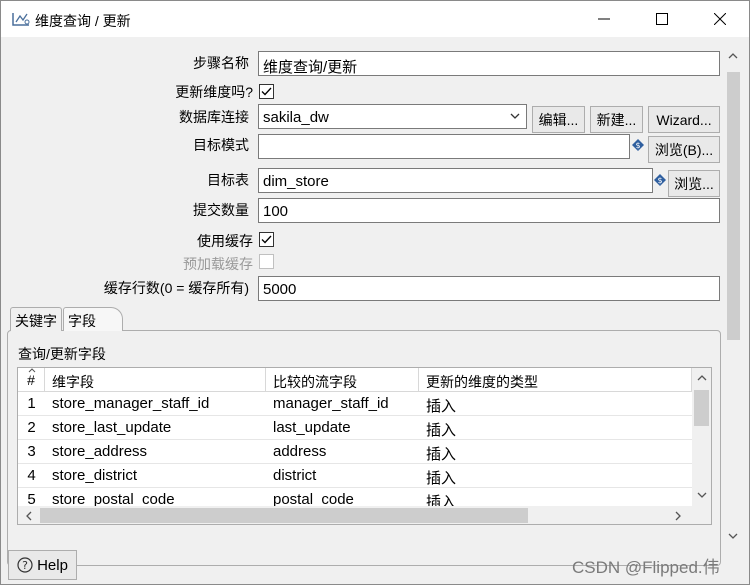 This screenshot has height=585, width=750. I want to click on scroll-right-icon, so click(678, 516).